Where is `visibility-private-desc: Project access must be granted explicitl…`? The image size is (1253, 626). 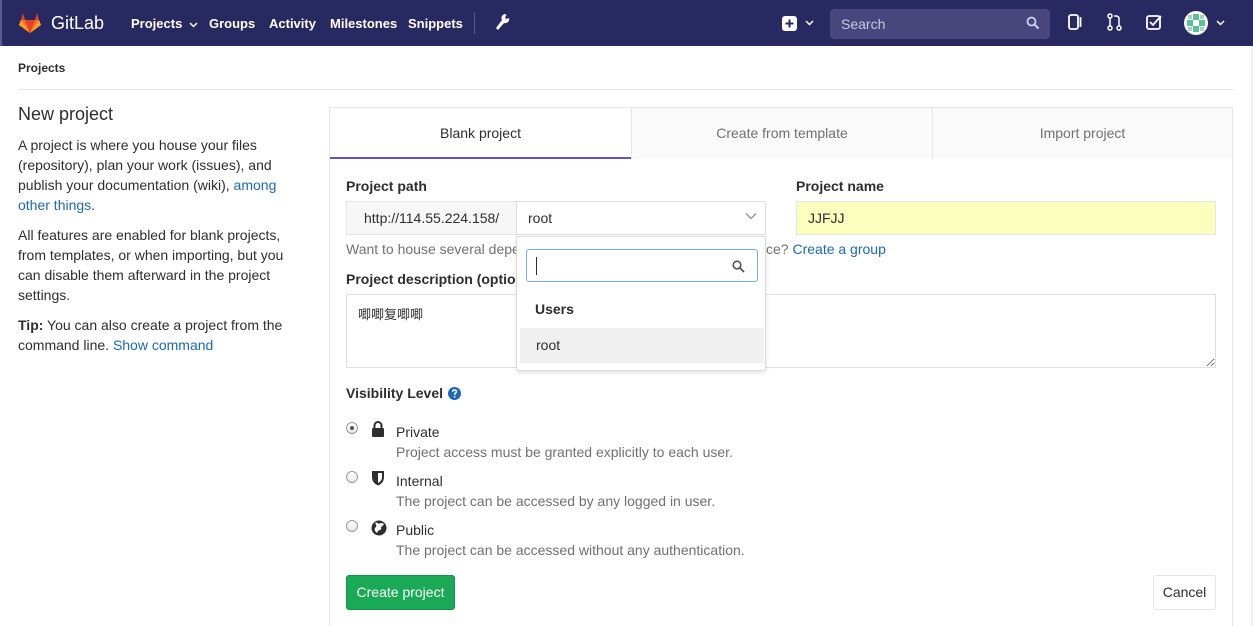 visibility-private-desc: Project access must be granted explicitl… is located at coordinates (564, 452).